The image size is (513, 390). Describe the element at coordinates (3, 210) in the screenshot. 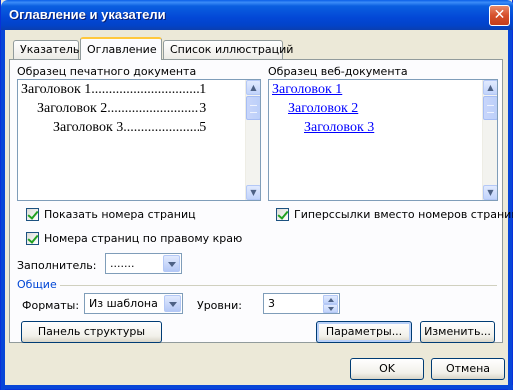

I see `window-frame-left` at that location.